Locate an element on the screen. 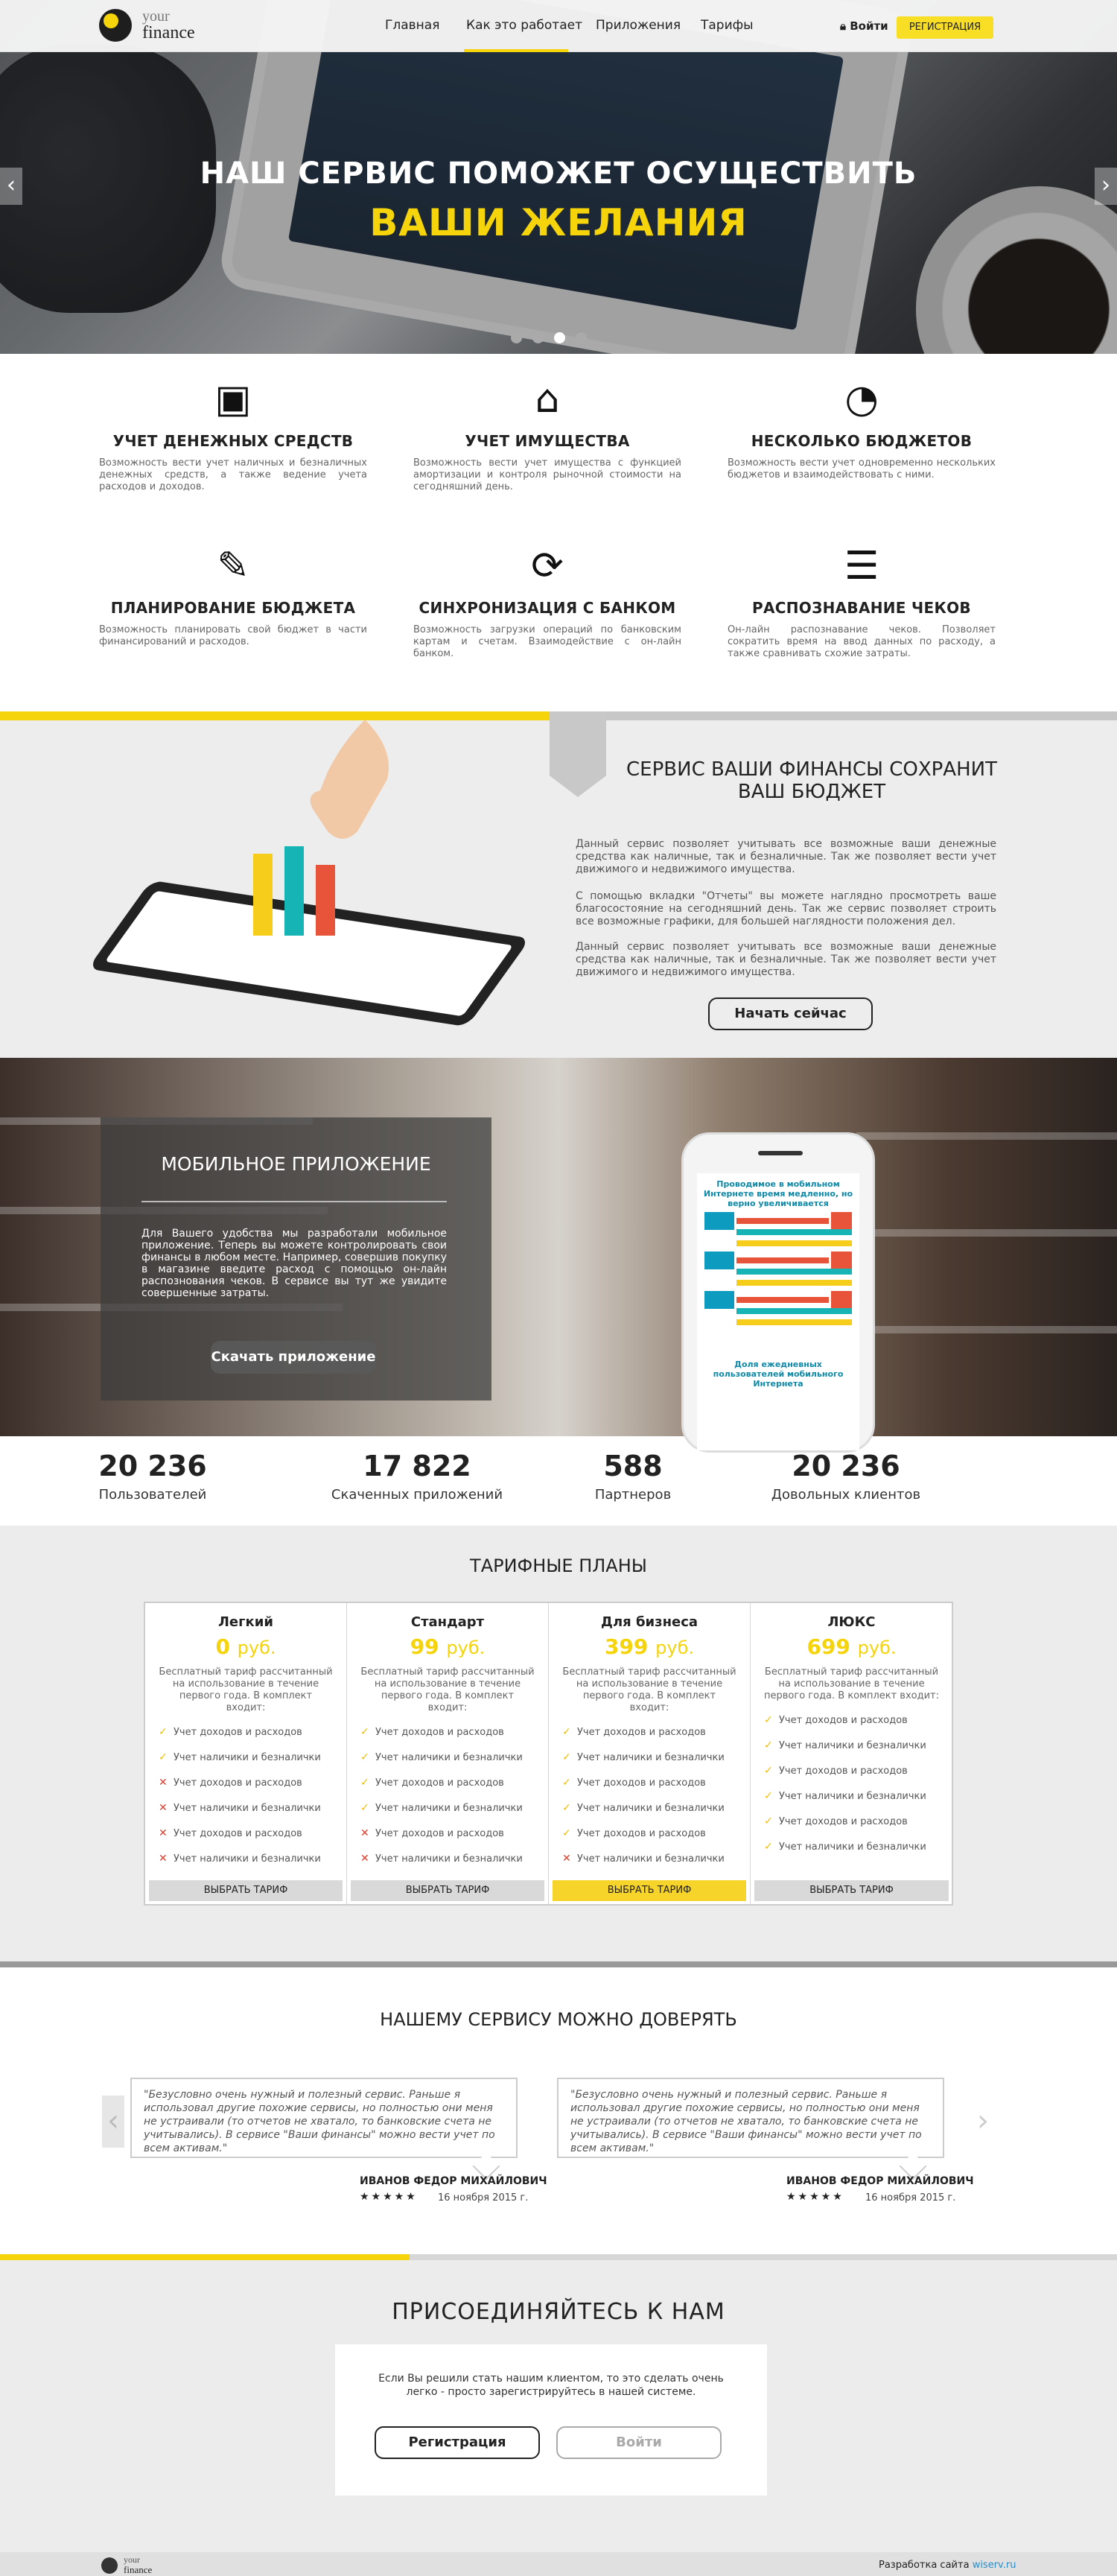 This screenshot has height=2576, width=1117. stat-label: Партнеров is located at coordinates (633, 1495).